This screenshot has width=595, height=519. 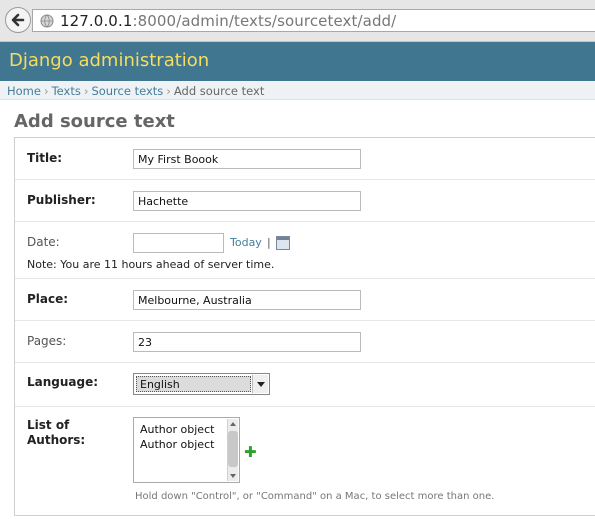 What do you see at coordinates (247, 201) in the screenshot?
I see `publisher-input` at bounding box center [247, 201].